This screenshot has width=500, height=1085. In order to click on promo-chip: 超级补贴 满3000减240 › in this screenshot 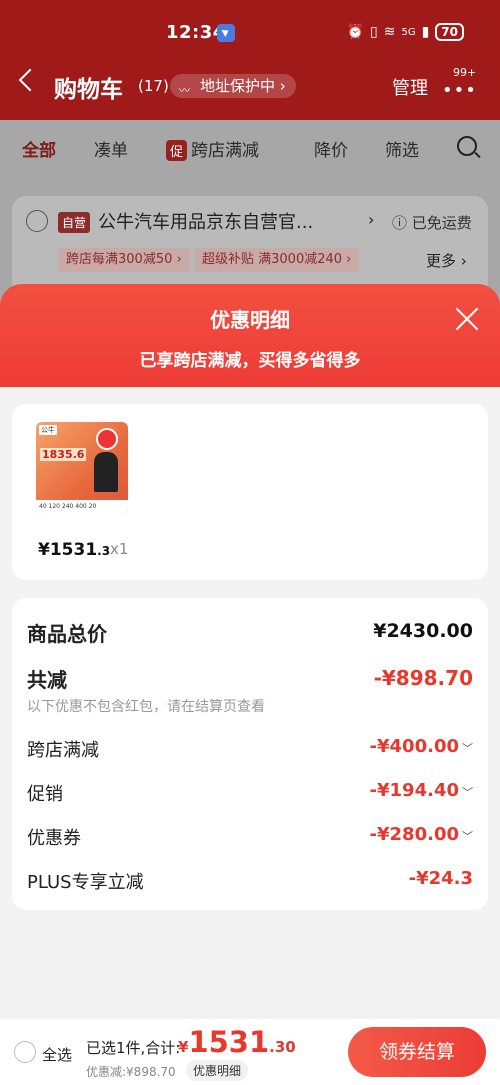, I will do `click(277, 260)`.